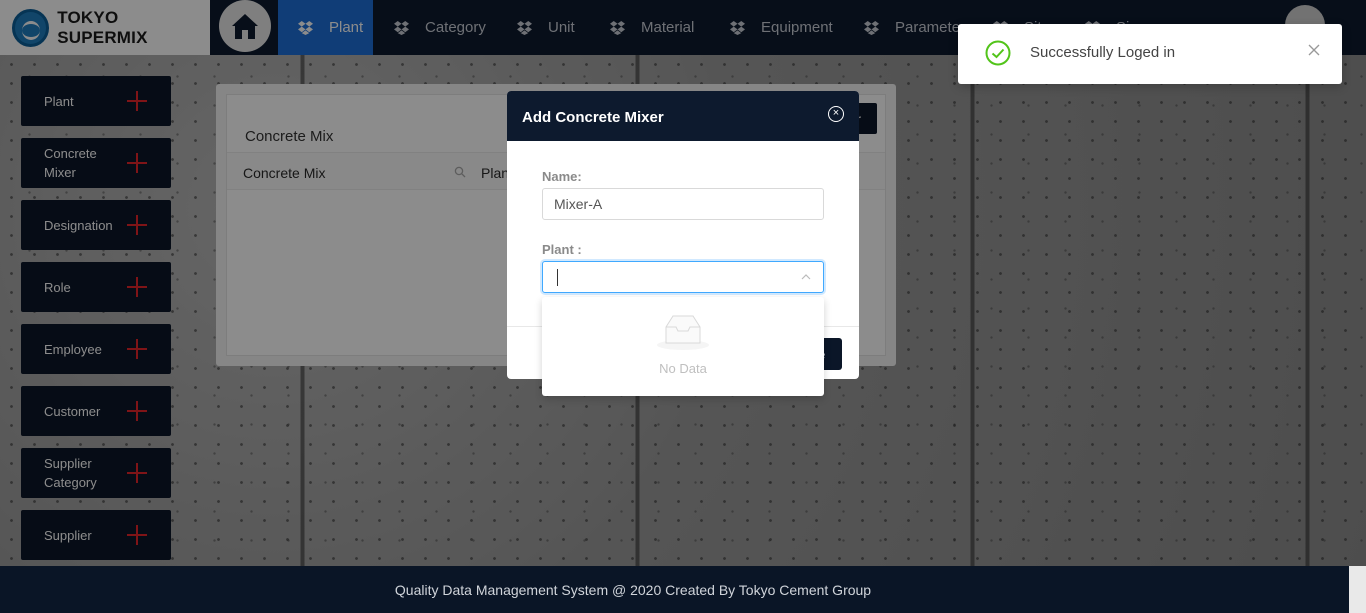 Image resolution: width=1366 pixels, height=613 pixels. I want to click on name-input-value: Mixer-A, so click(578, 204).